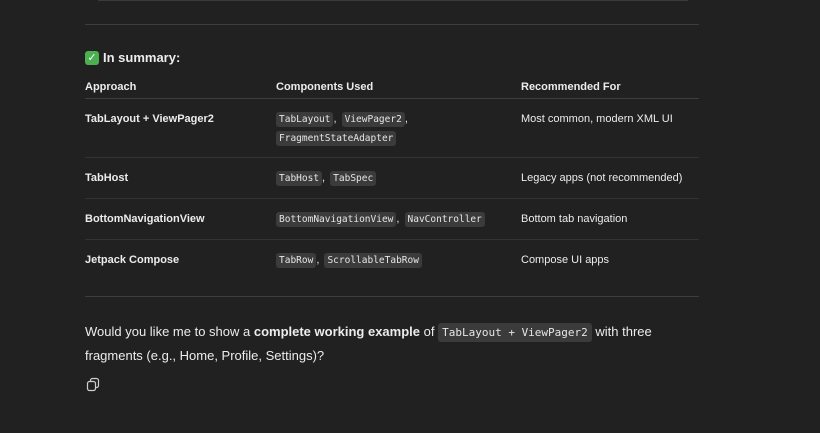  I want to click on components-cell: TabRow, ScrollableTabRow, so click(398, 260).